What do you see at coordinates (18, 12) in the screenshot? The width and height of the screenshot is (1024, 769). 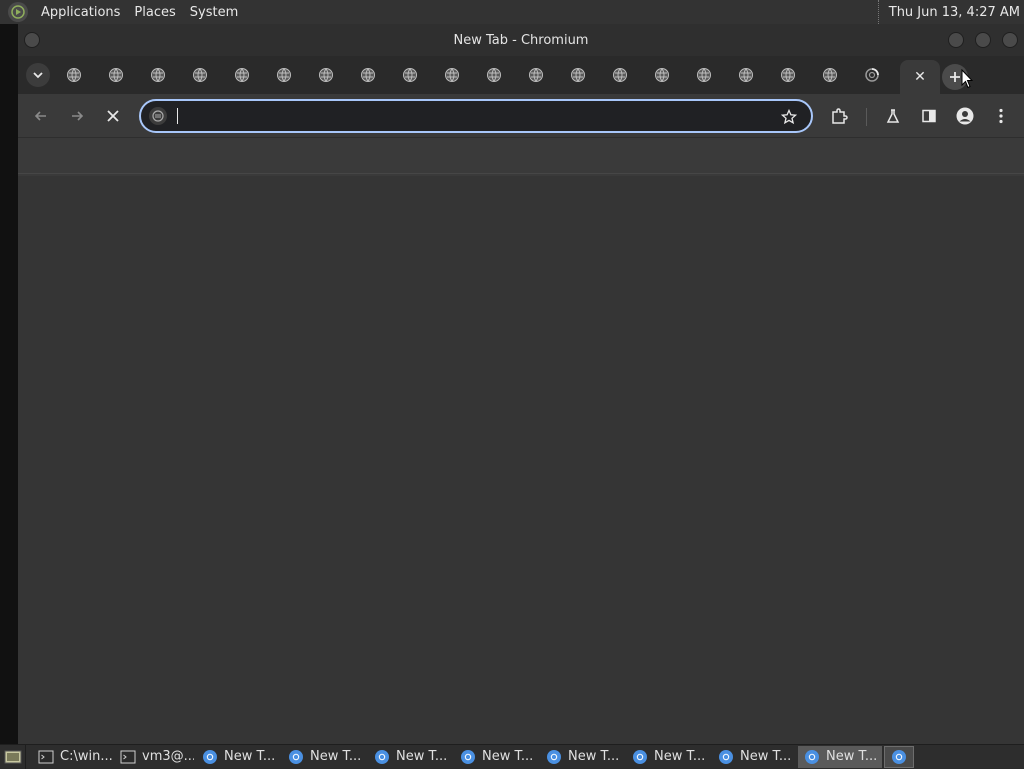 I see `distro-logo-icon` at bounding box center [18, 12].